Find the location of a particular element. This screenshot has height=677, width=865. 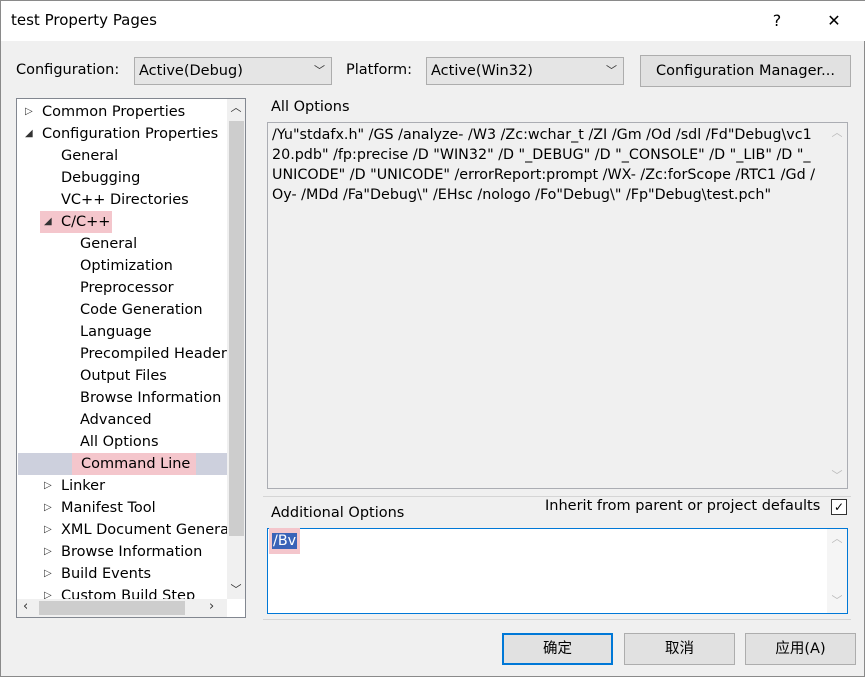

tree-item: Code Generation is located at coordinates (122, 310).